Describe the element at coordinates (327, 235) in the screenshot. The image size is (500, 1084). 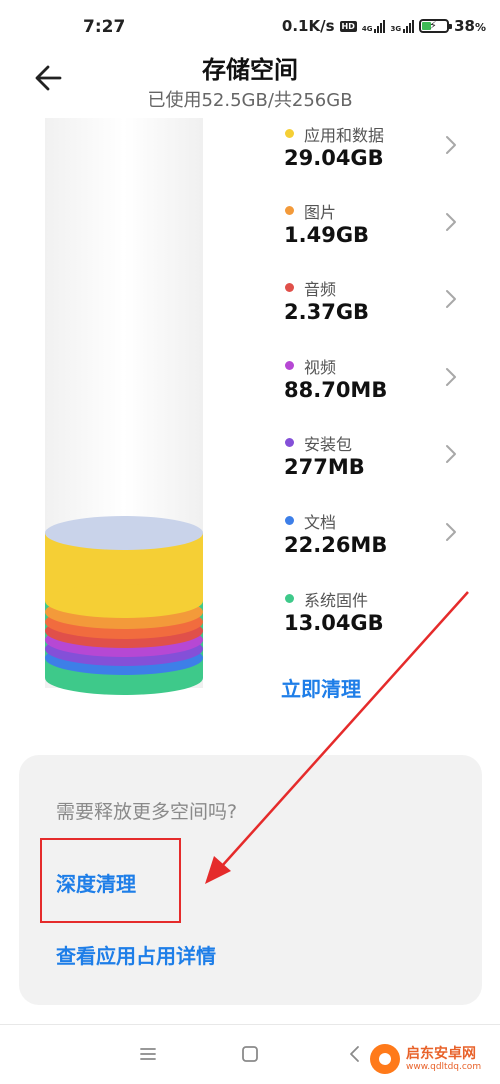
I see `category-size: 1.49GB` at that location.